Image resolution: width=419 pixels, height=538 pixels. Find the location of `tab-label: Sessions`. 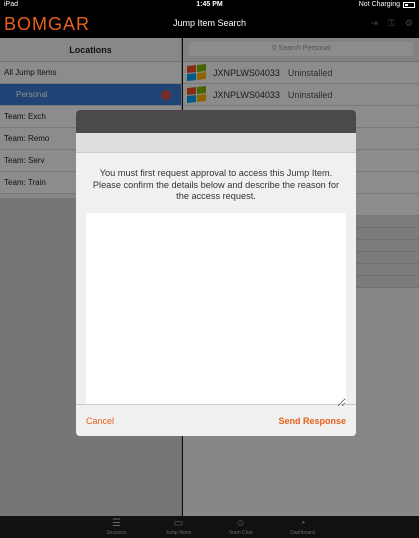

tab-label: Sessions is located at coordinates (116, 533).